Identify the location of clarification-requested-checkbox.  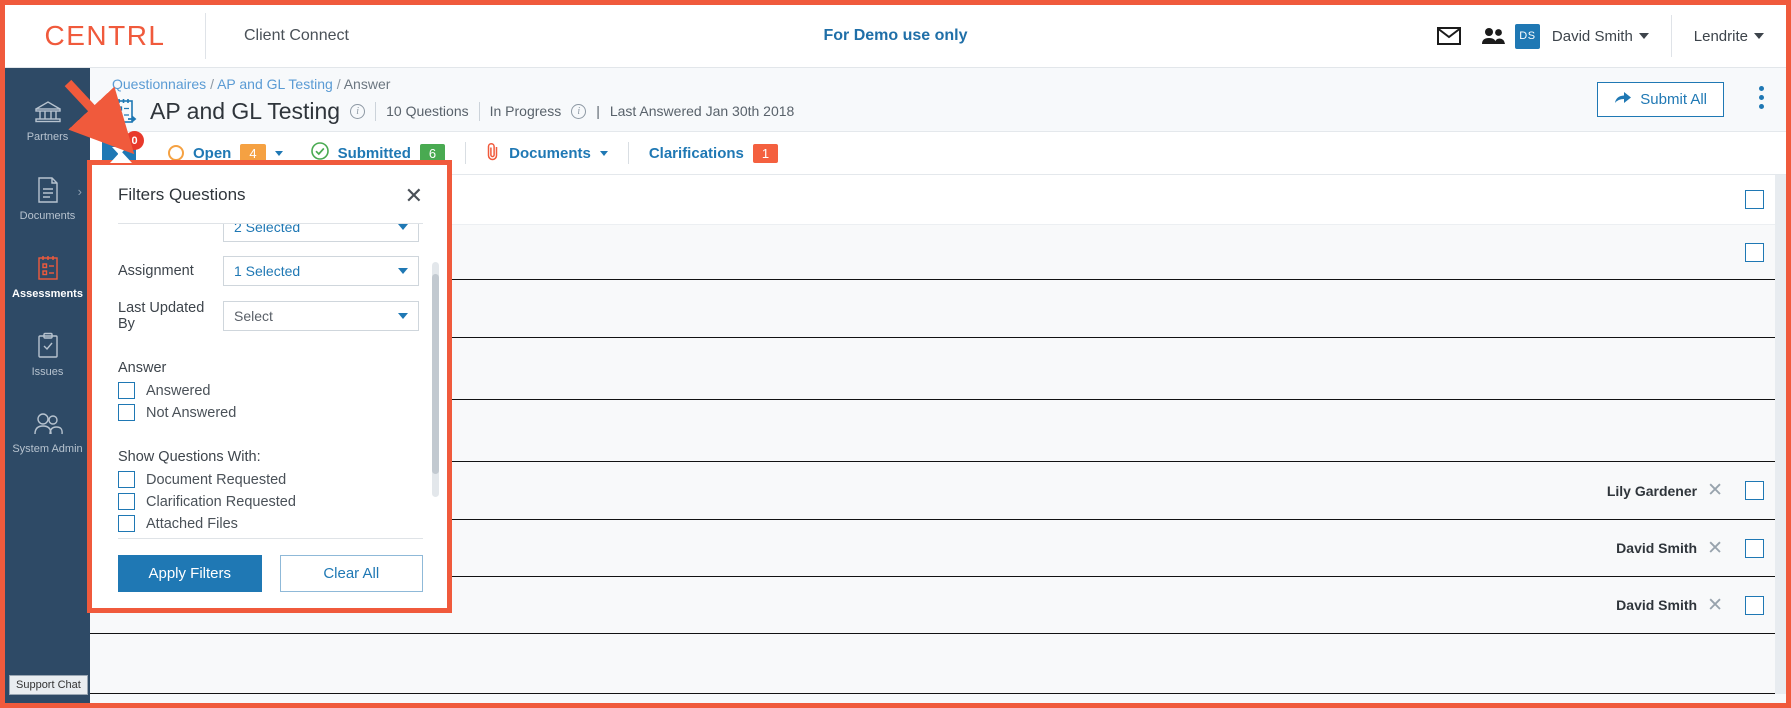
(126, 501).